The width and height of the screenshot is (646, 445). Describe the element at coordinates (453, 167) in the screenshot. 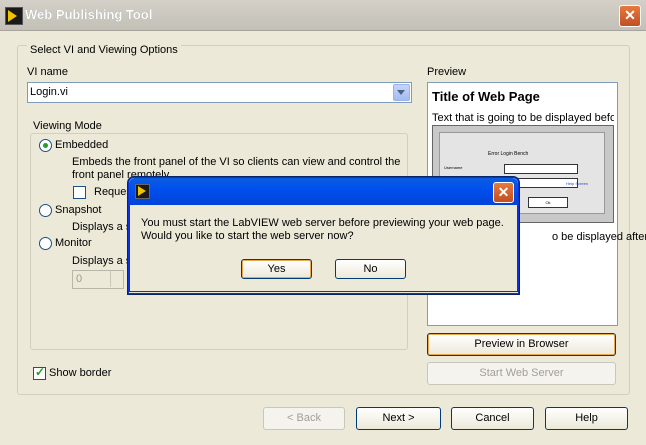

I see `thumbnail-field-label: Username` at that location.